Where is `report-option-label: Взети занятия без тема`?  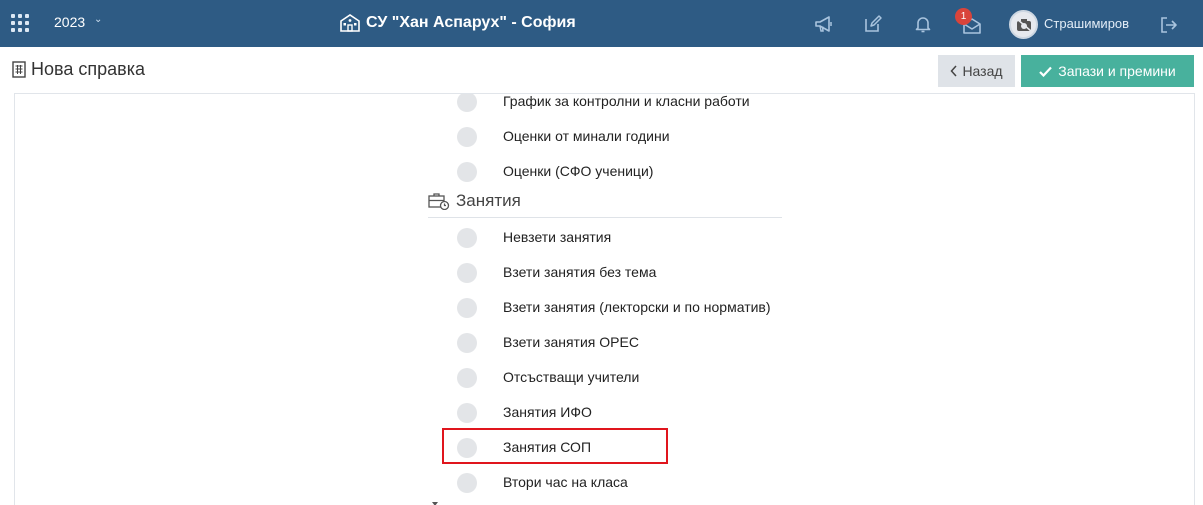 report-option-label: Взети занятия без тема is located at coordinates (580, 272).